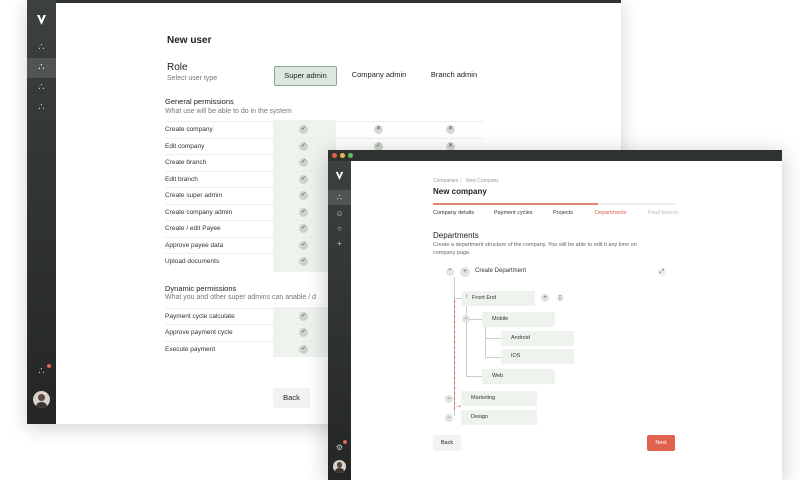  Describe the element at coordinates (460, 191) in the screenshot. I see `page-title: New company` at that location.